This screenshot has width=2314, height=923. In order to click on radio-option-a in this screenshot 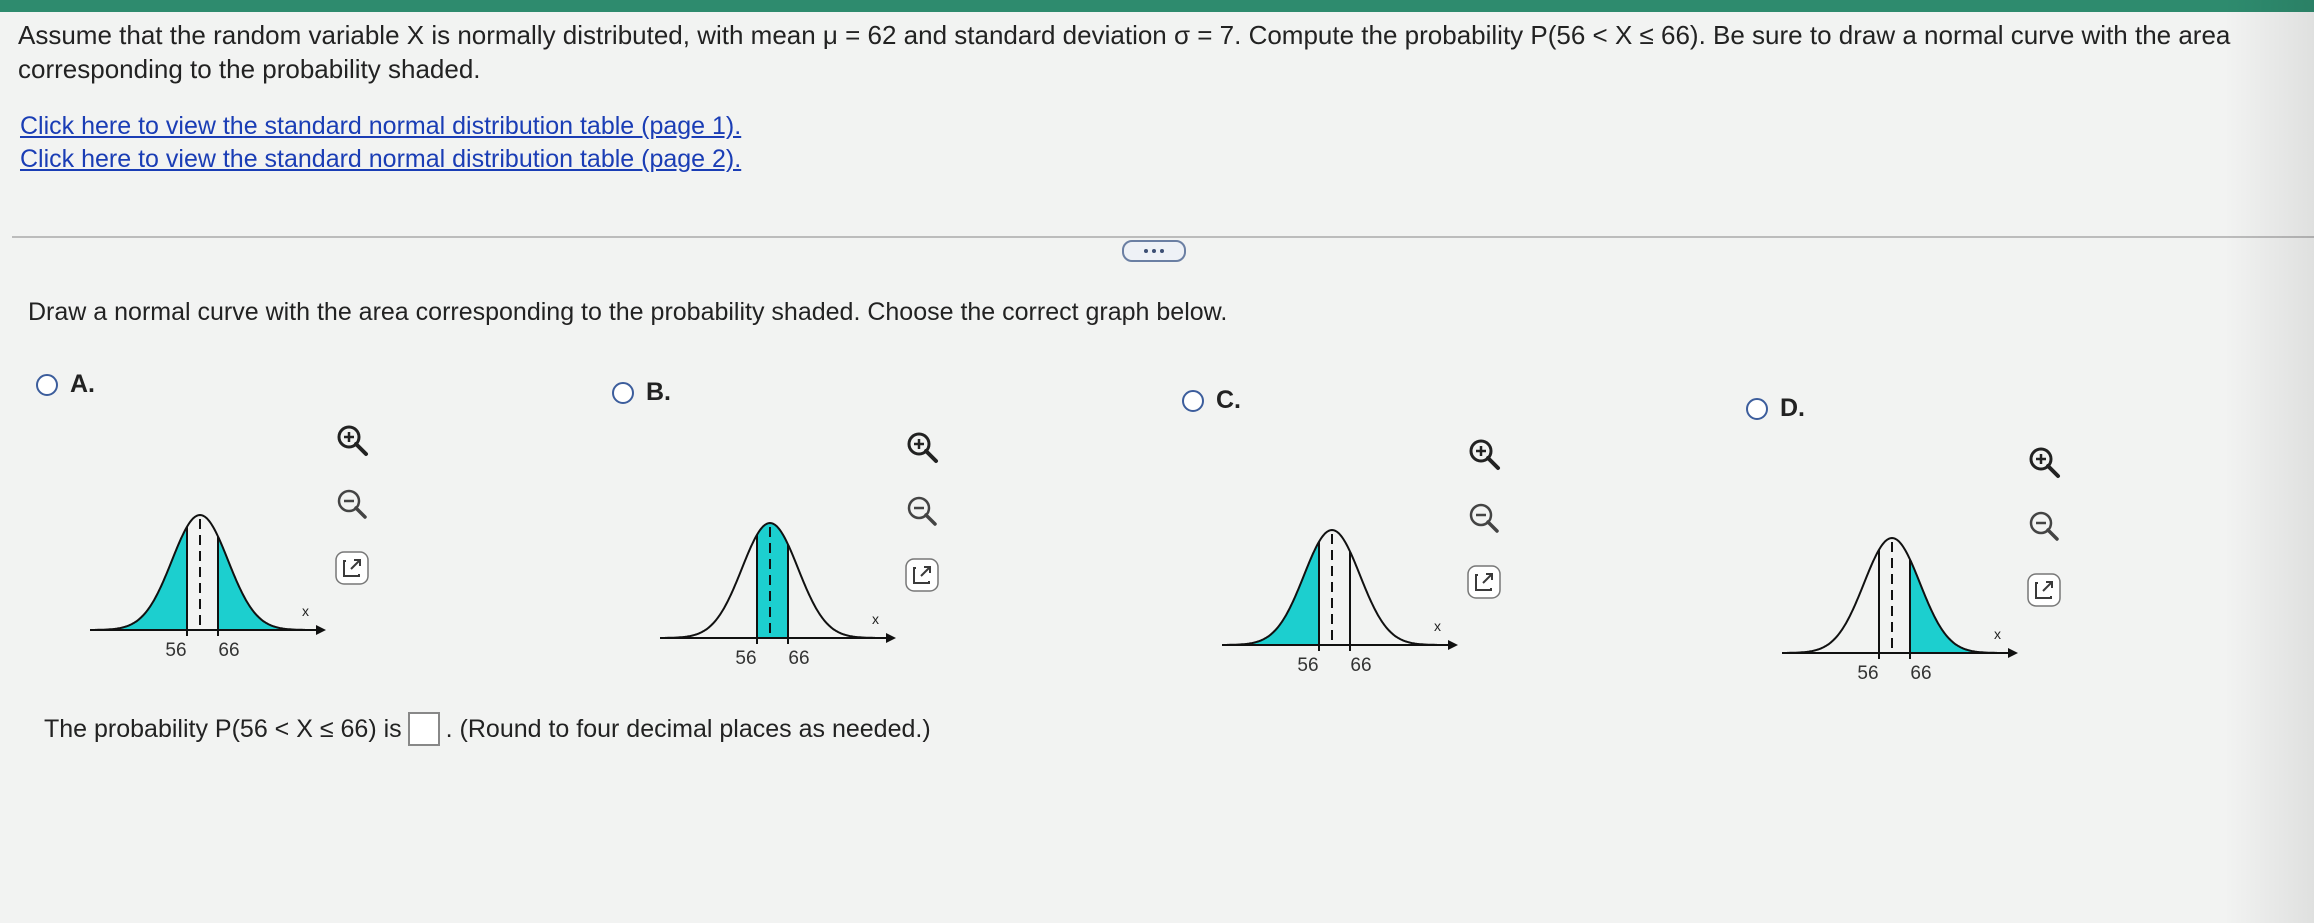, I will do `click(47, 384)`.